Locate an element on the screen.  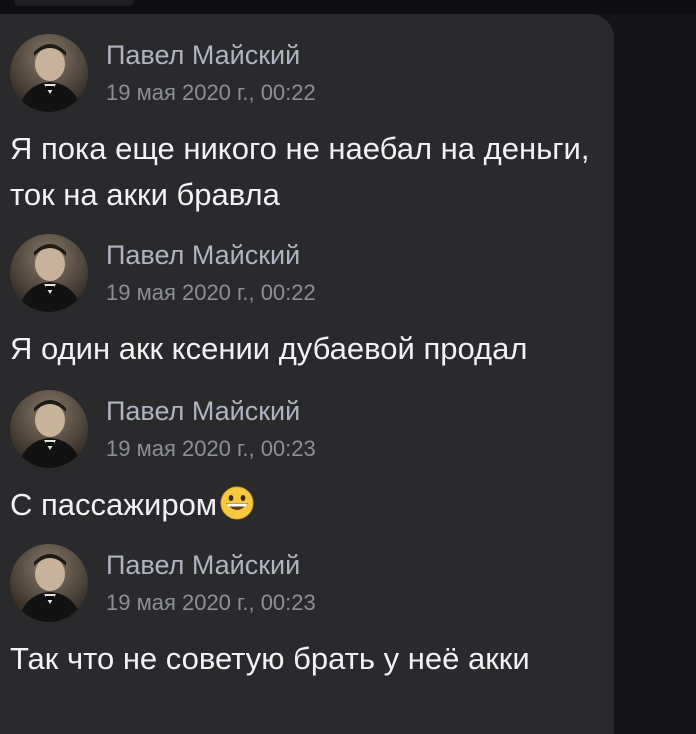
top-bar is located at coordinates (348, 7).